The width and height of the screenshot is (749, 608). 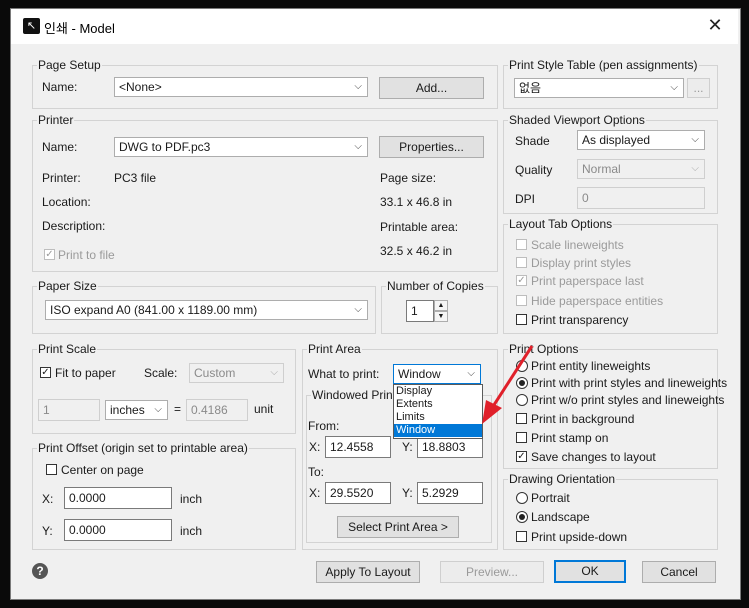 I want to click on portrait-radio, so click(x=522, y=498).